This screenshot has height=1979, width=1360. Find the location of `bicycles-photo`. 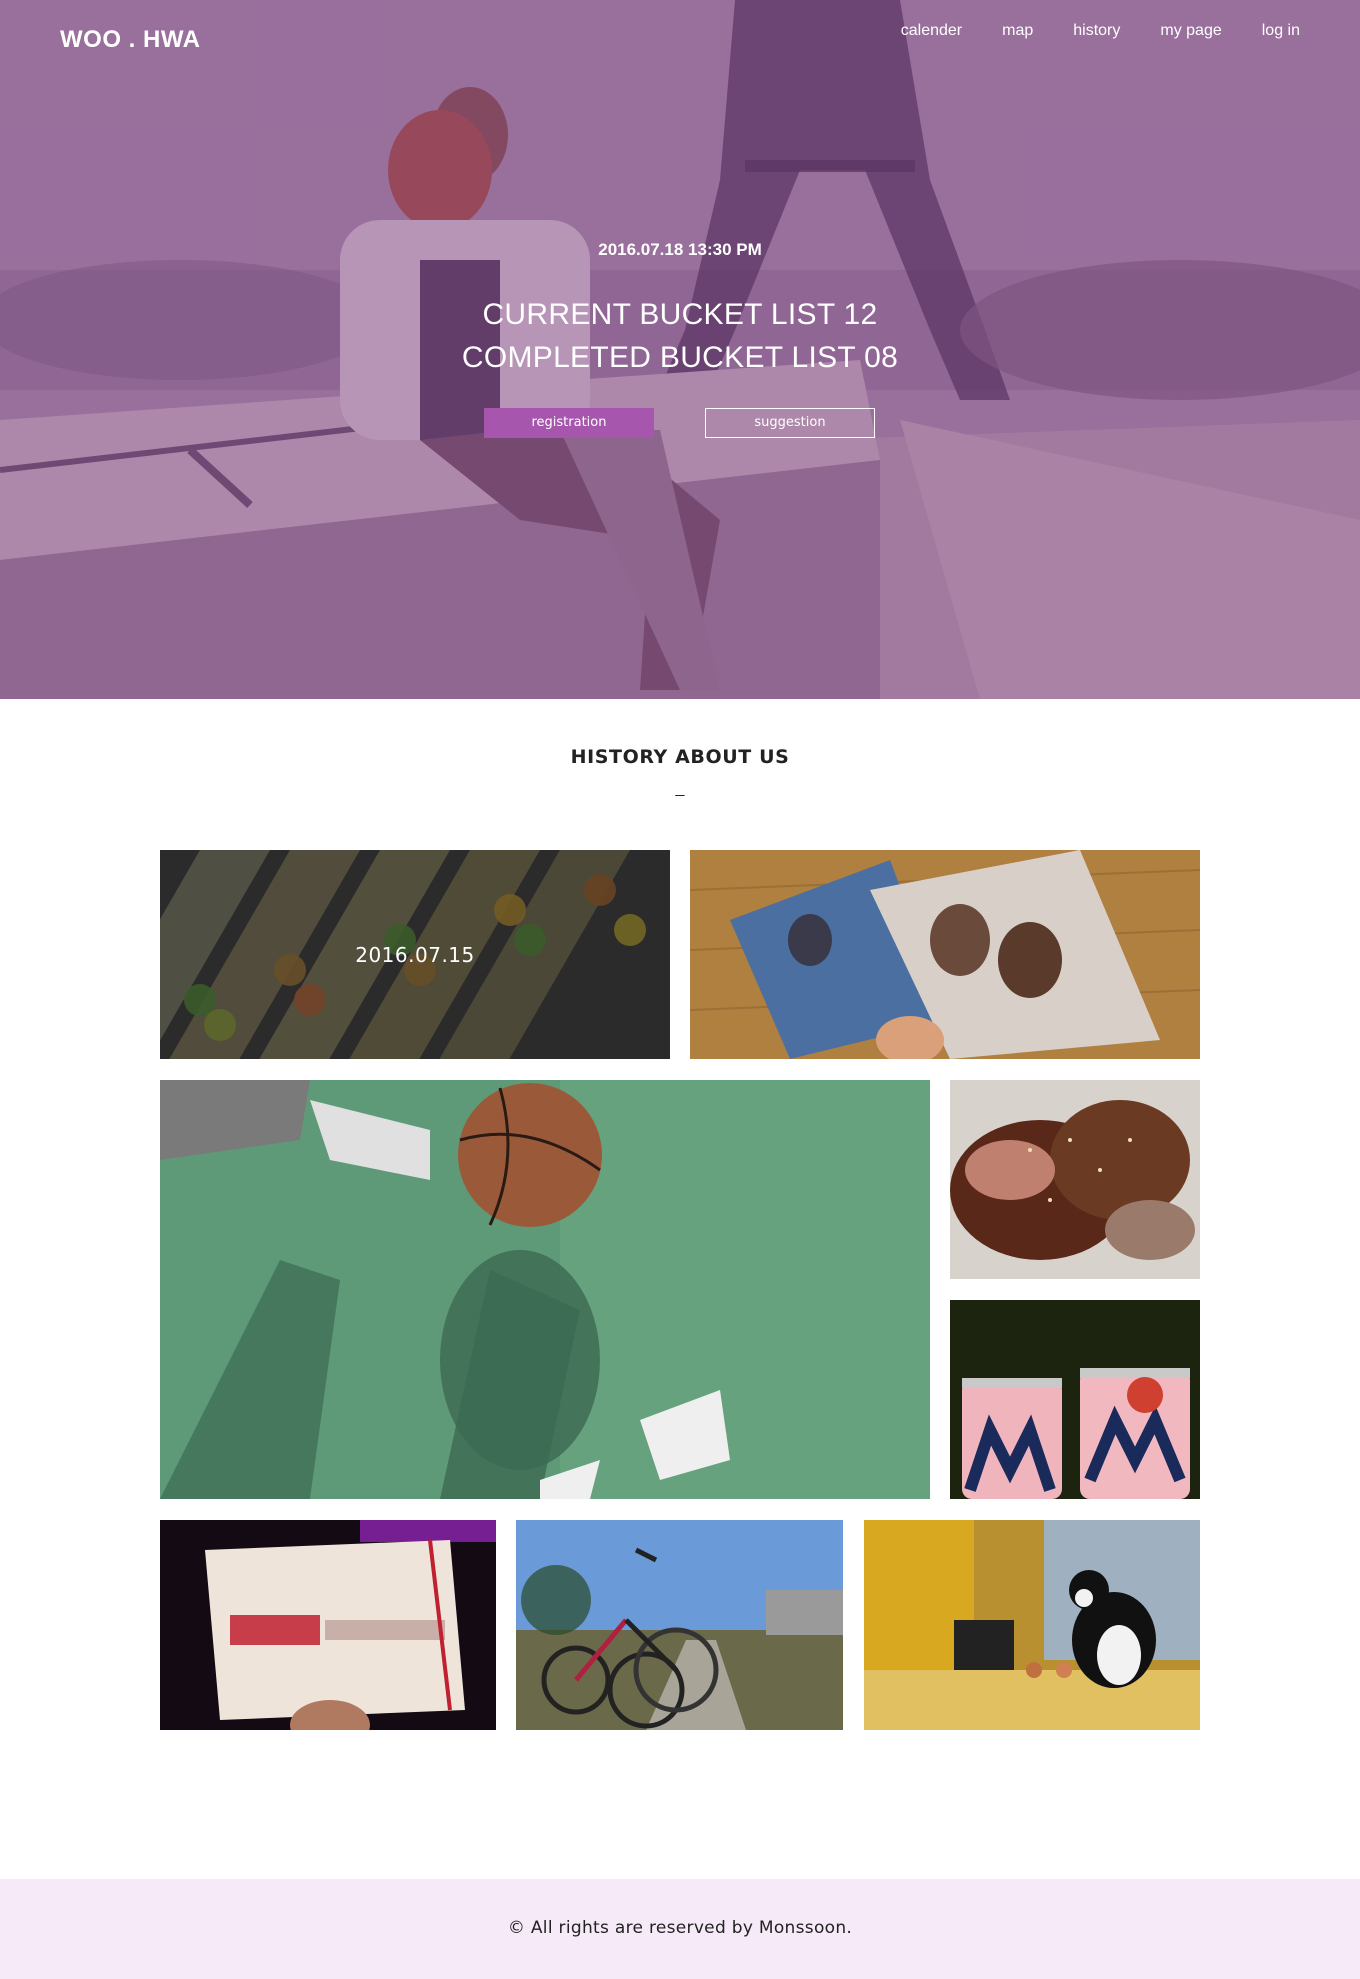

bicycles-photo is located at coordinates (679, 1625).